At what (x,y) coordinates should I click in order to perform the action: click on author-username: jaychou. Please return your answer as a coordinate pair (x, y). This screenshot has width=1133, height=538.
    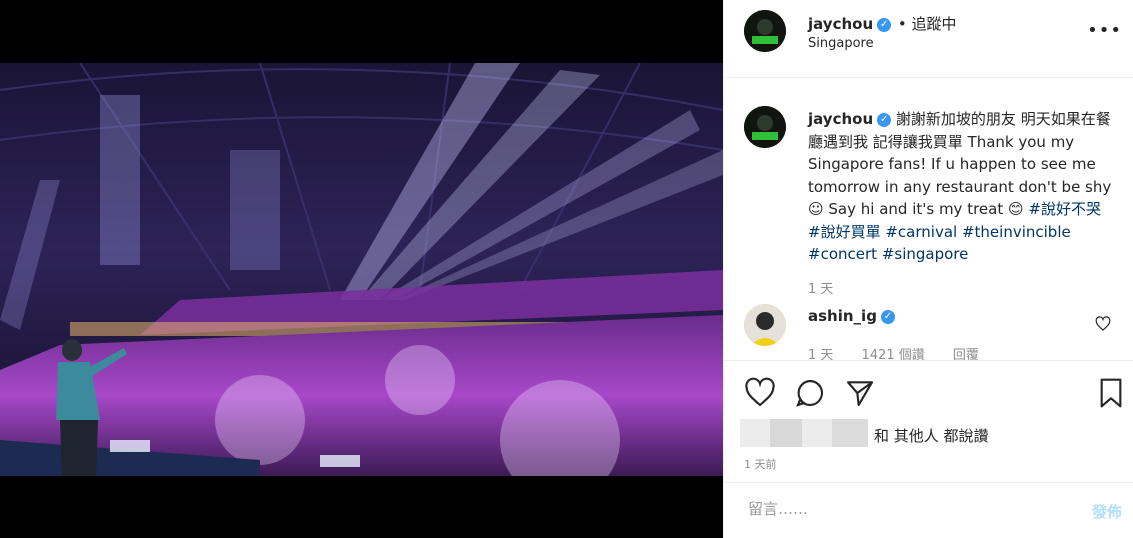
    Looking at the image, I should click on (840, 24).